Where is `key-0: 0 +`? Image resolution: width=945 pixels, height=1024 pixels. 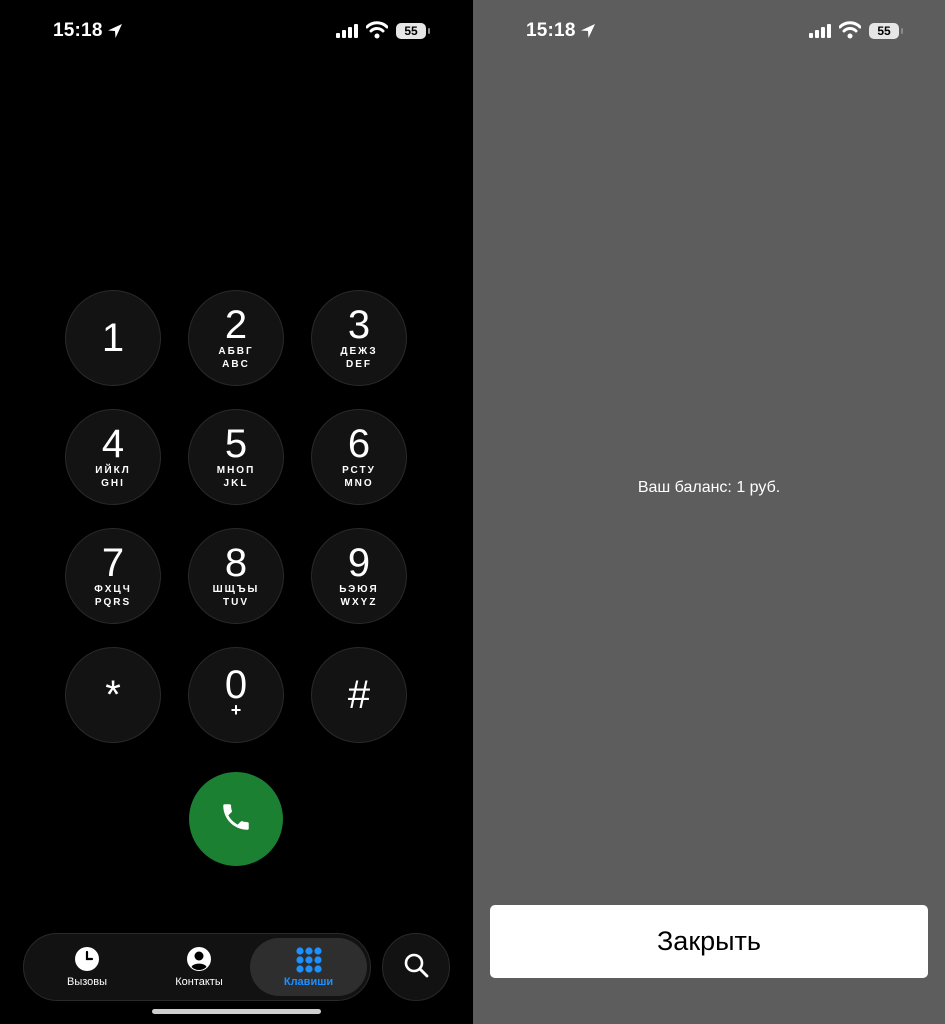 key-0: 0 + is located at coordinates (236, 695).